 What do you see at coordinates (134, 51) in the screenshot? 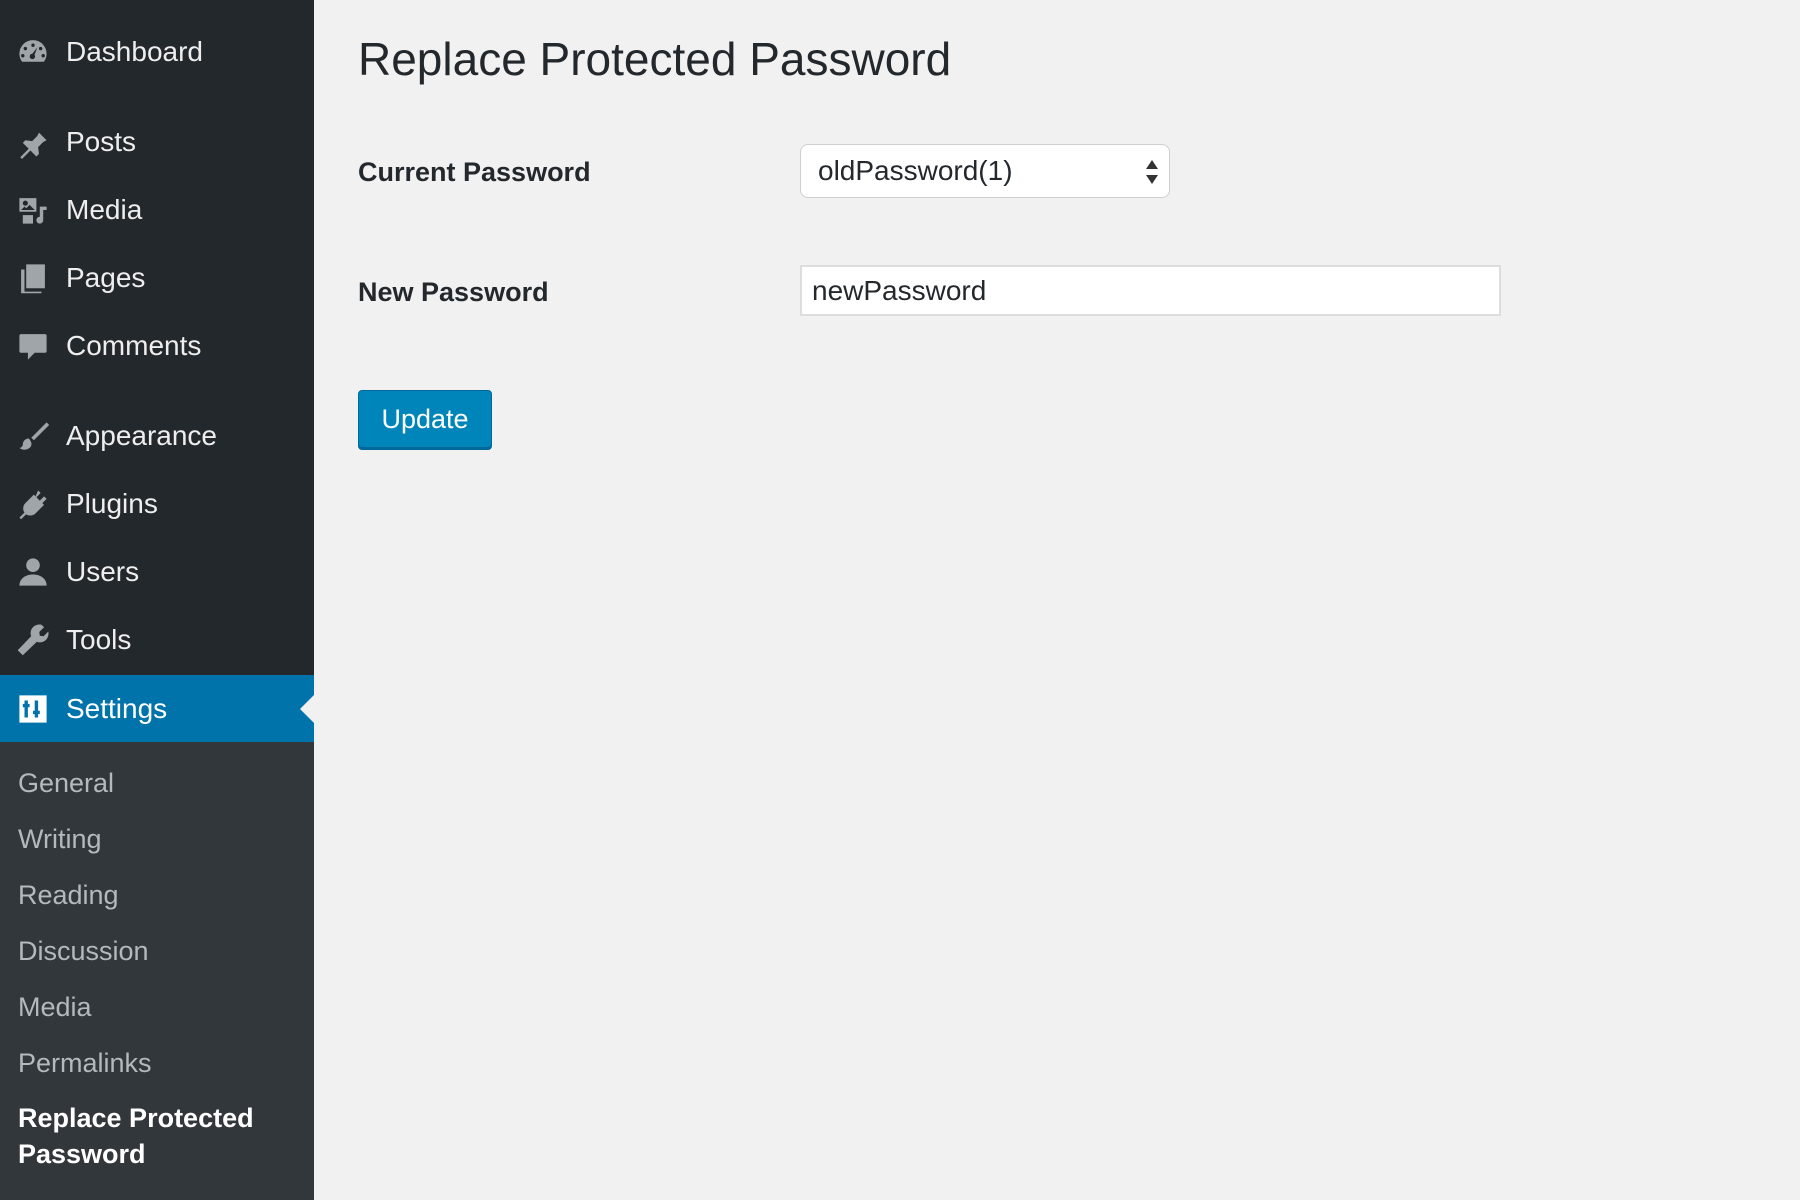
I see `menu-label: Dashboard` at bounding box center [134, 51].